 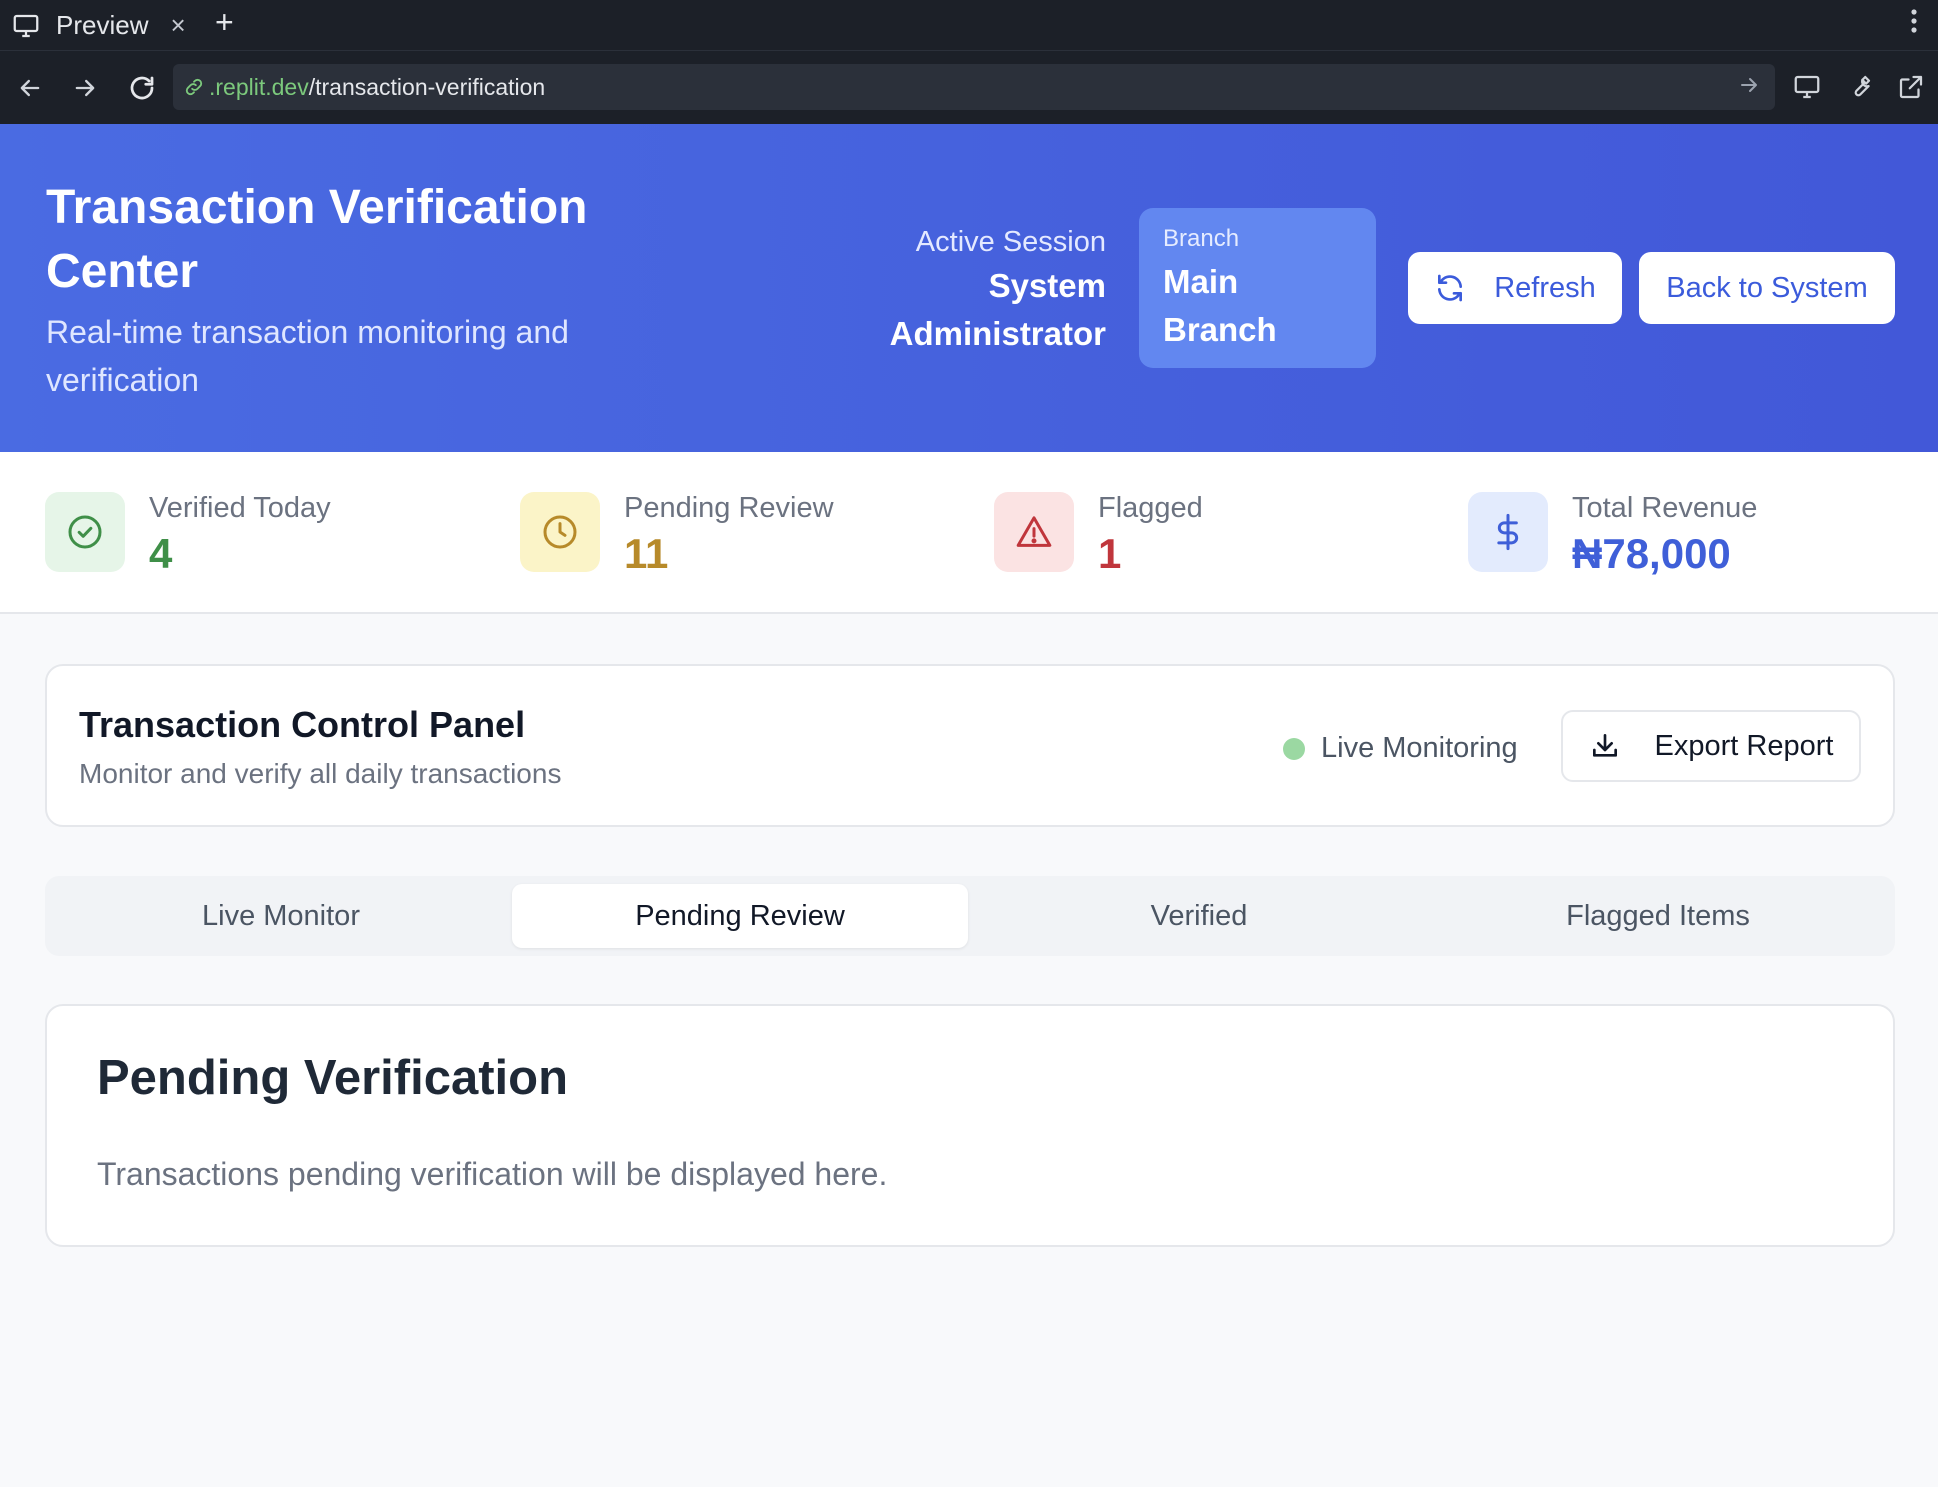 I want to click on back-to-system-label: Back to System, so click(x=1767, y=287).